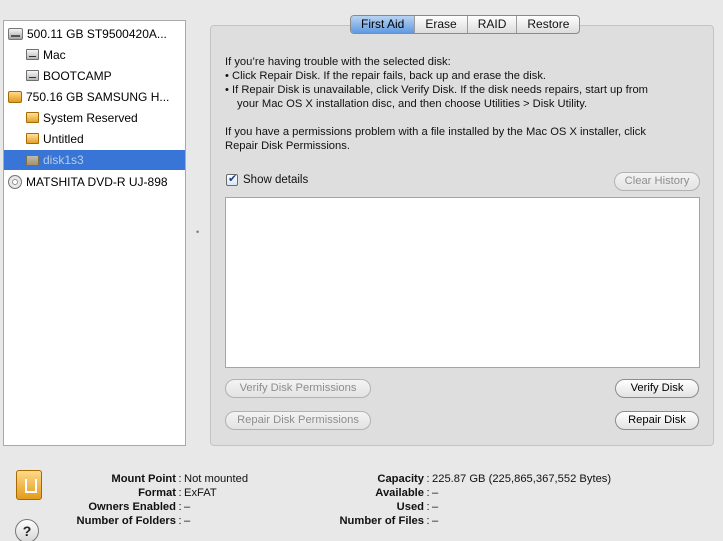 This screenshot has width=723, height=541. Describe the element at coordinates (187, 507) in the screenshot. I see `owners-enabled-value: –` at that location.